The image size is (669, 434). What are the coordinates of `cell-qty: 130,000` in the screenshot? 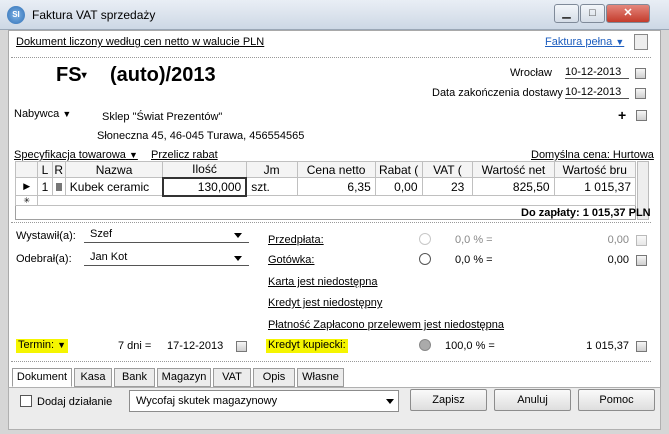 It's located at (204, 186).